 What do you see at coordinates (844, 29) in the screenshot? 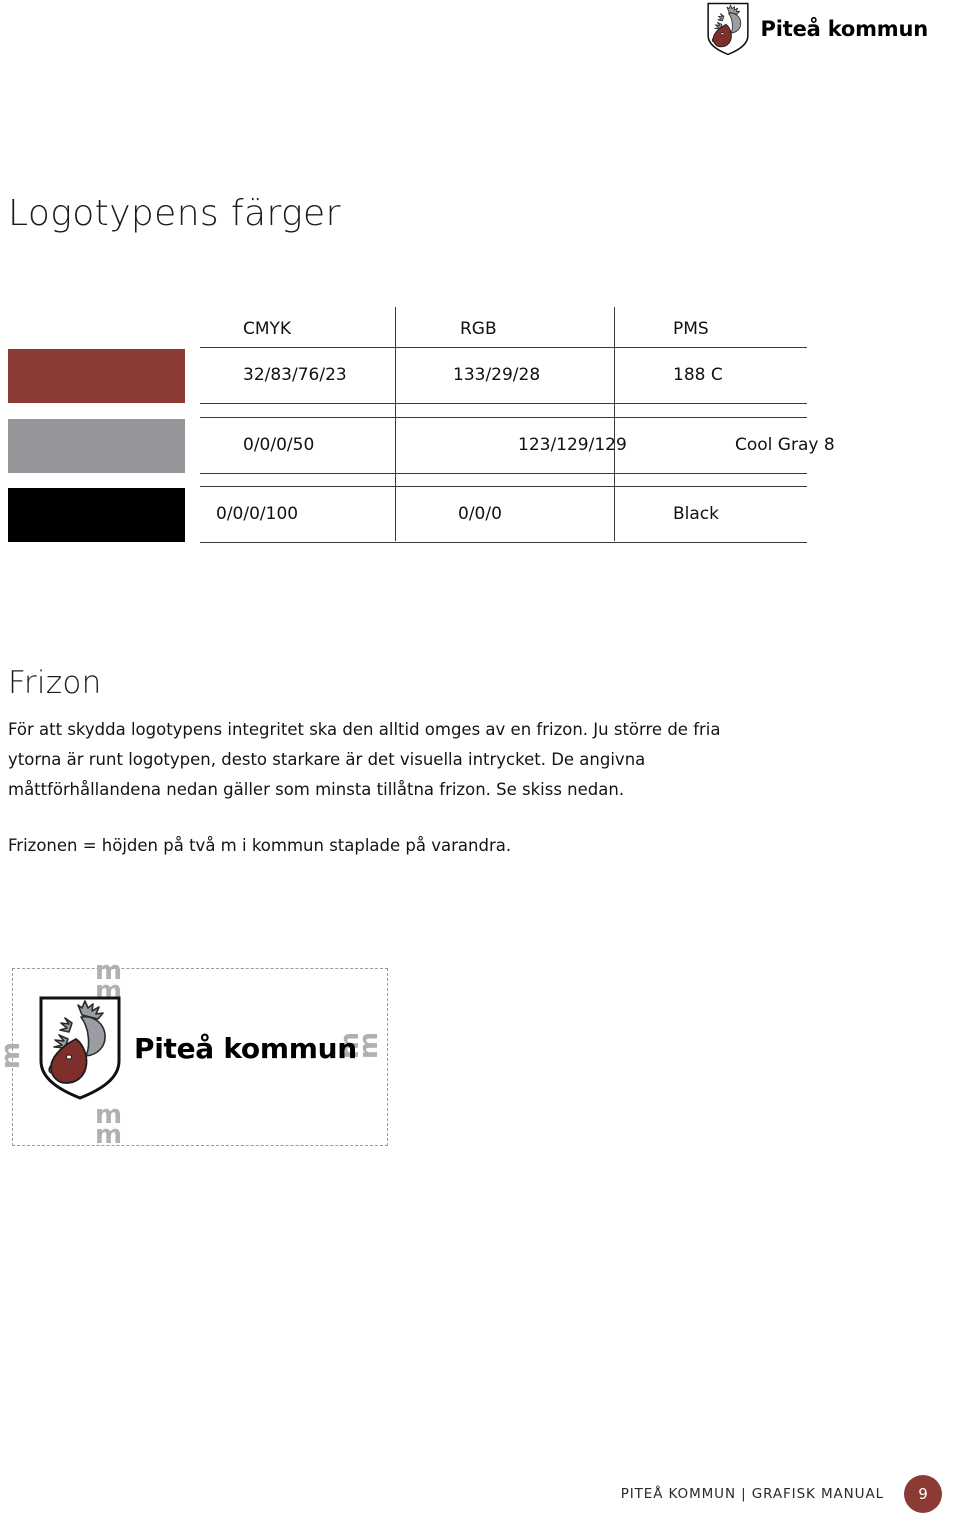
I see `header-wordmark: Piteå kommun` at bounding box center [844, 29].